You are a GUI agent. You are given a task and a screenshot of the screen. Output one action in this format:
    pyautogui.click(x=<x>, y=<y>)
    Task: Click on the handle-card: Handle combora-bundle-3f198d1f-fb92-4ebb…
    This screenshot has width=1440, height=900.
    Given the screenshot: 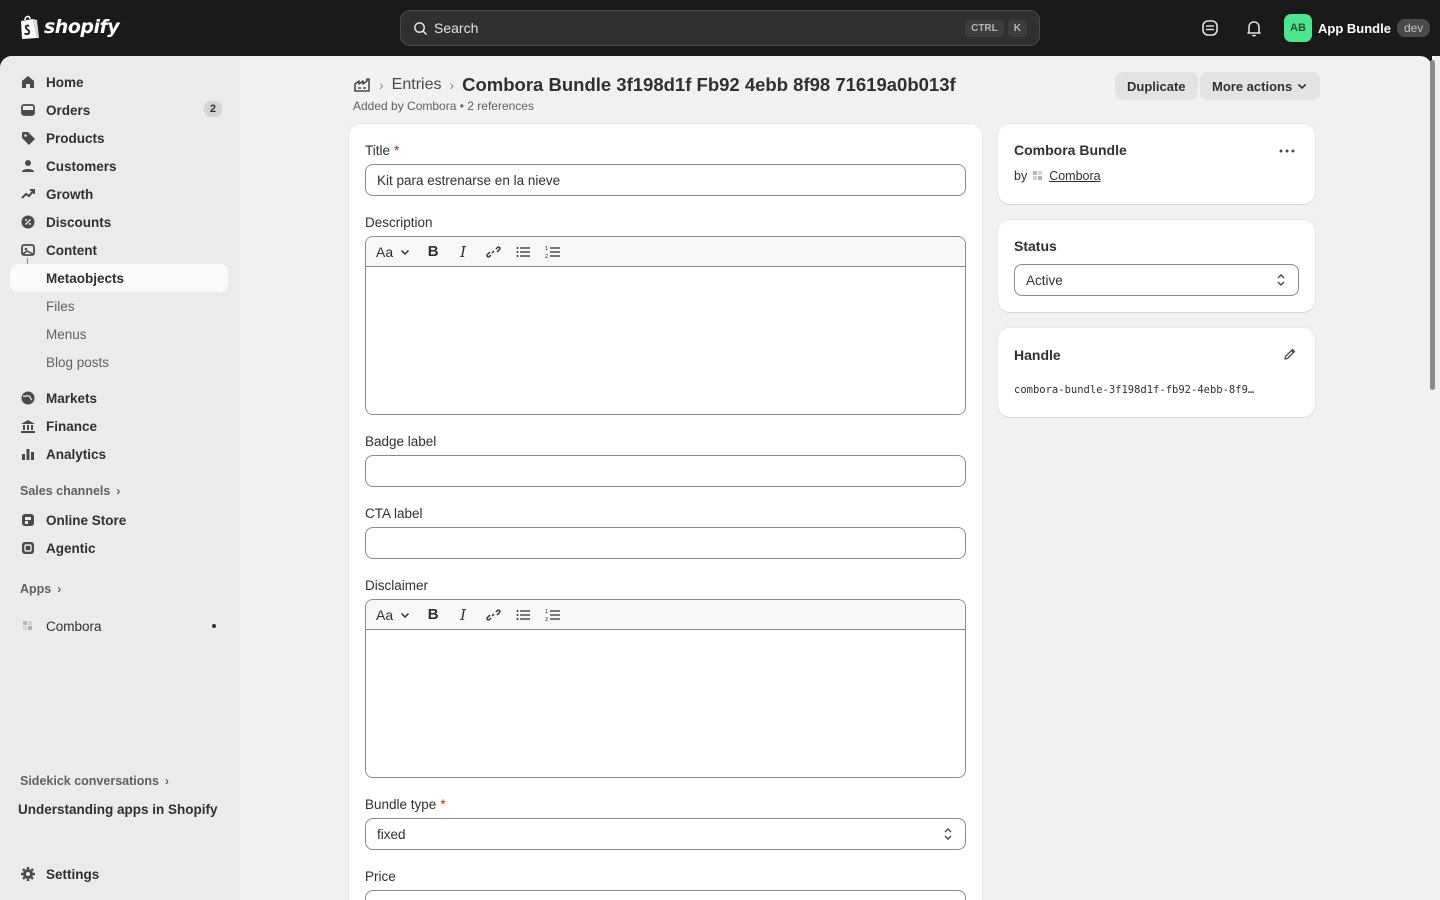 What is the action you would take?
    pyautogui.click(x=1156, y=372)
    